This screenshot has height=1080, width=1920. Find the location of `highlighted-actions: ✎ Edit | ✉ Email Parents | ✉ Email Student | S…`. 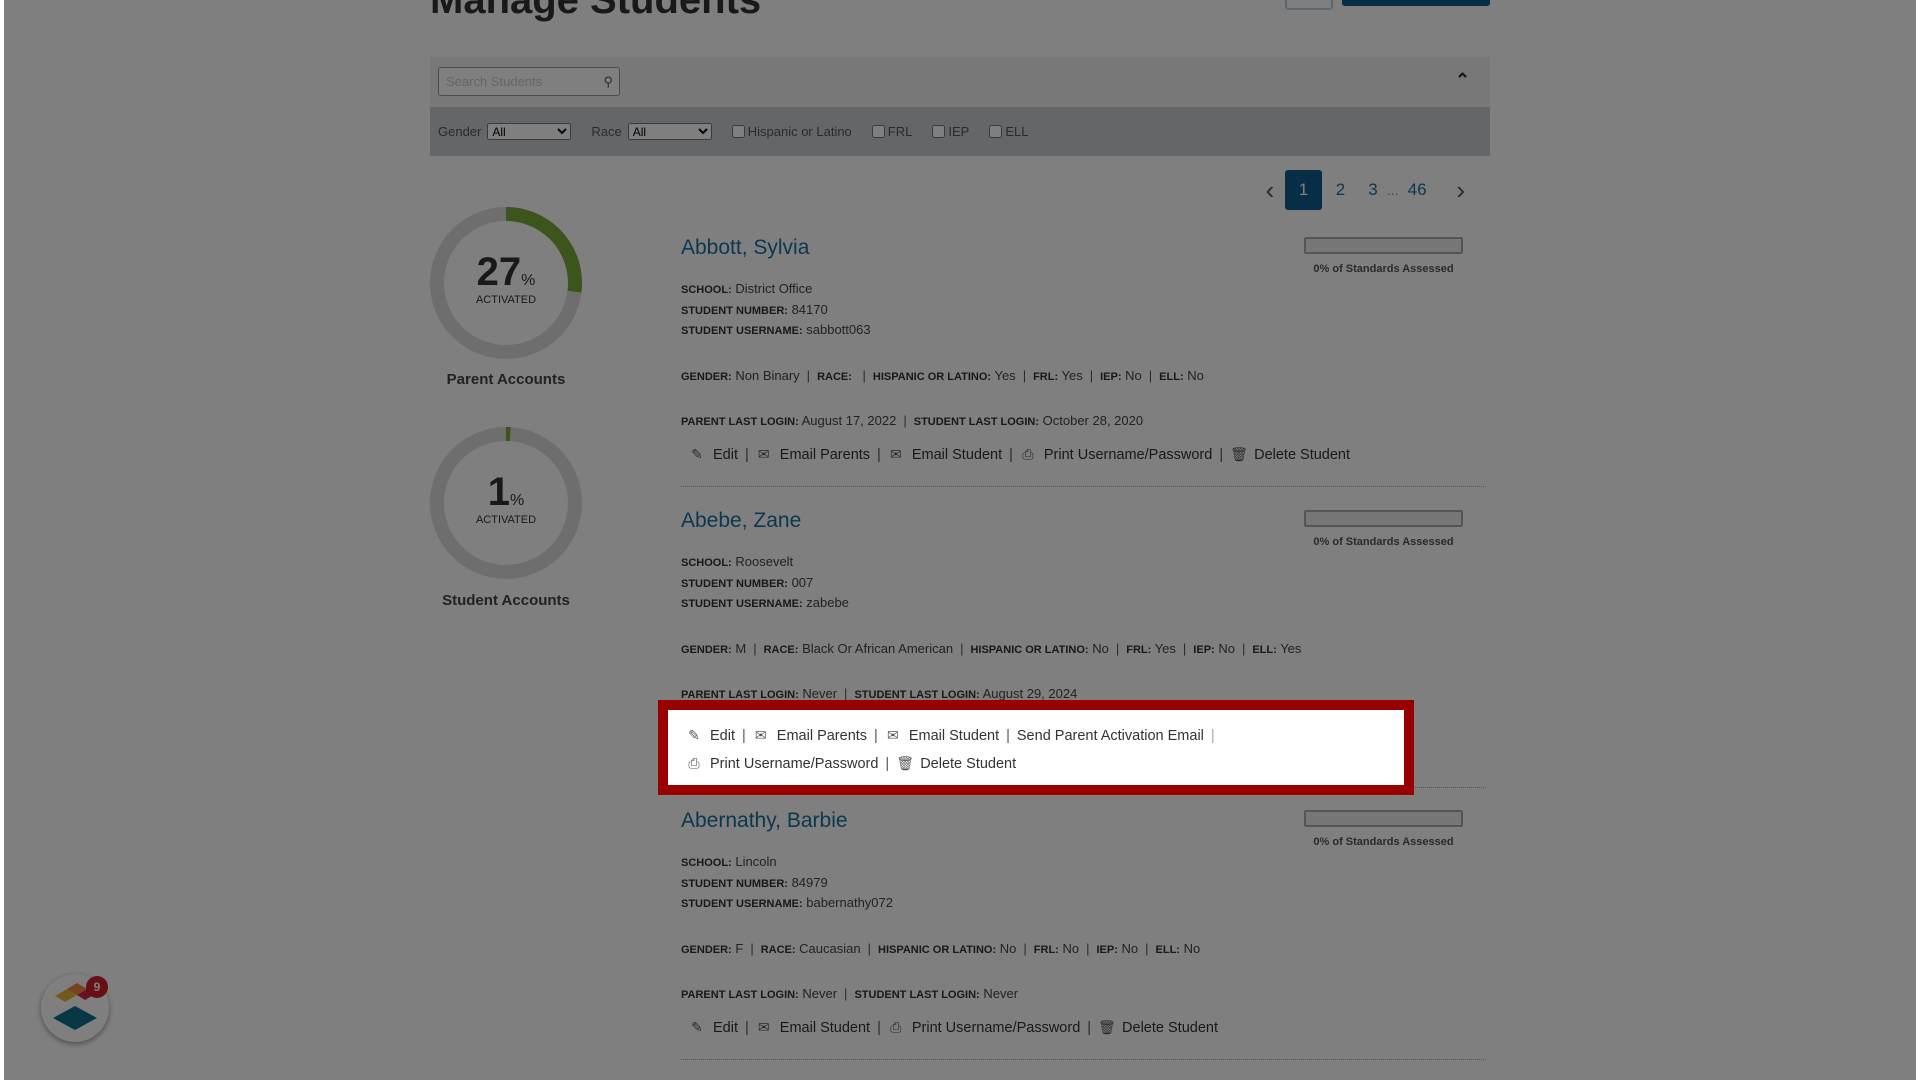

highlighted-actions: ✎ Edit | ✉ Email Parents | ✉ Email Student | S… is located at coordinates (1036, 747).